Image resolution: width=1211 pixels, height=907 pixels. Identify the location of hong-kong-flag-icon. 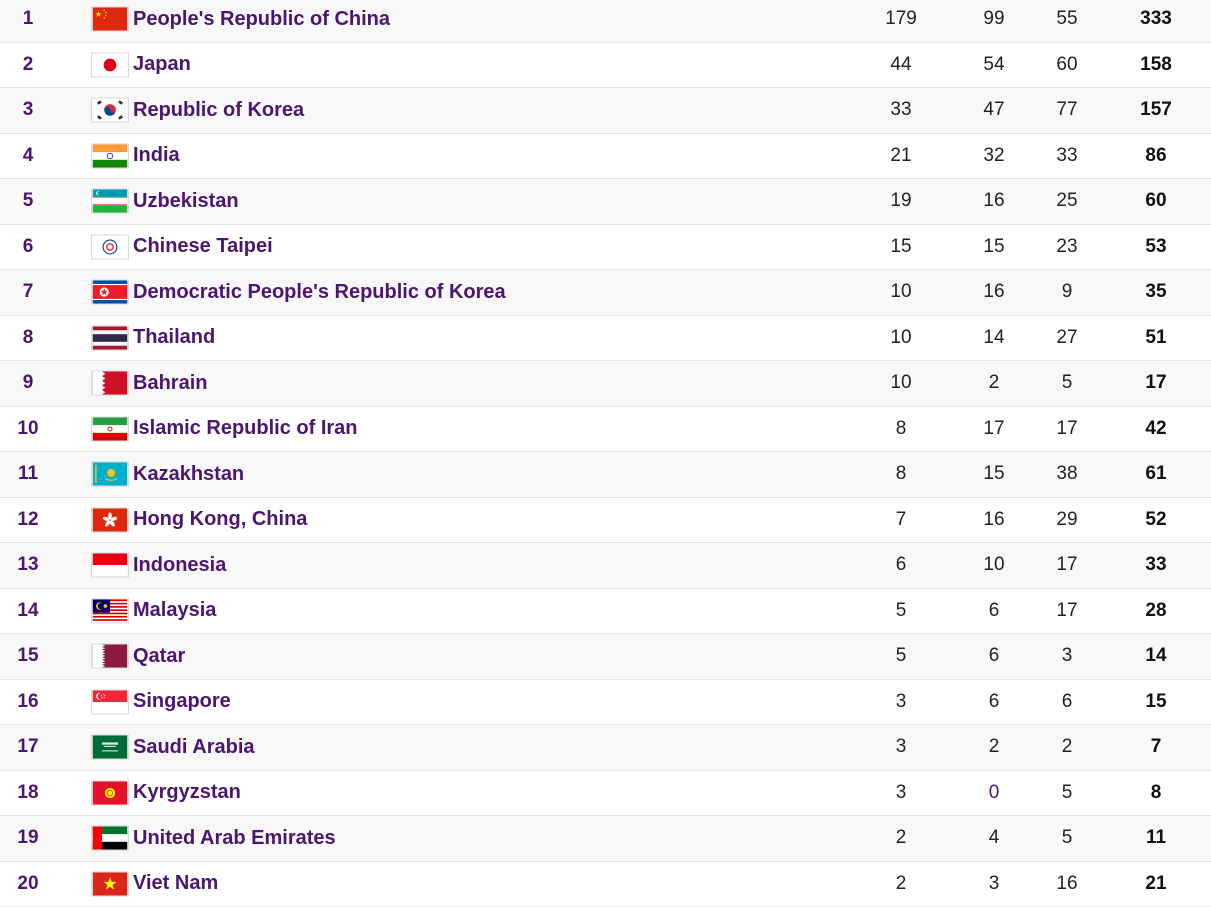
(110, 519).